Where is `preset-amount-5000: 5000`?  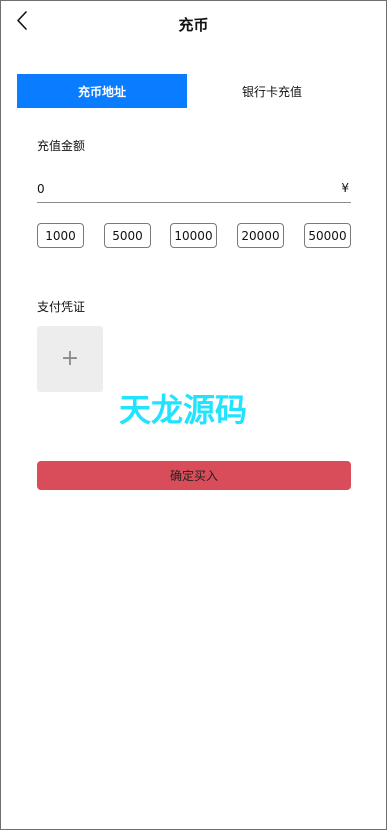 preset-amount-5000: 5000 is located at coordinates (127, 235).